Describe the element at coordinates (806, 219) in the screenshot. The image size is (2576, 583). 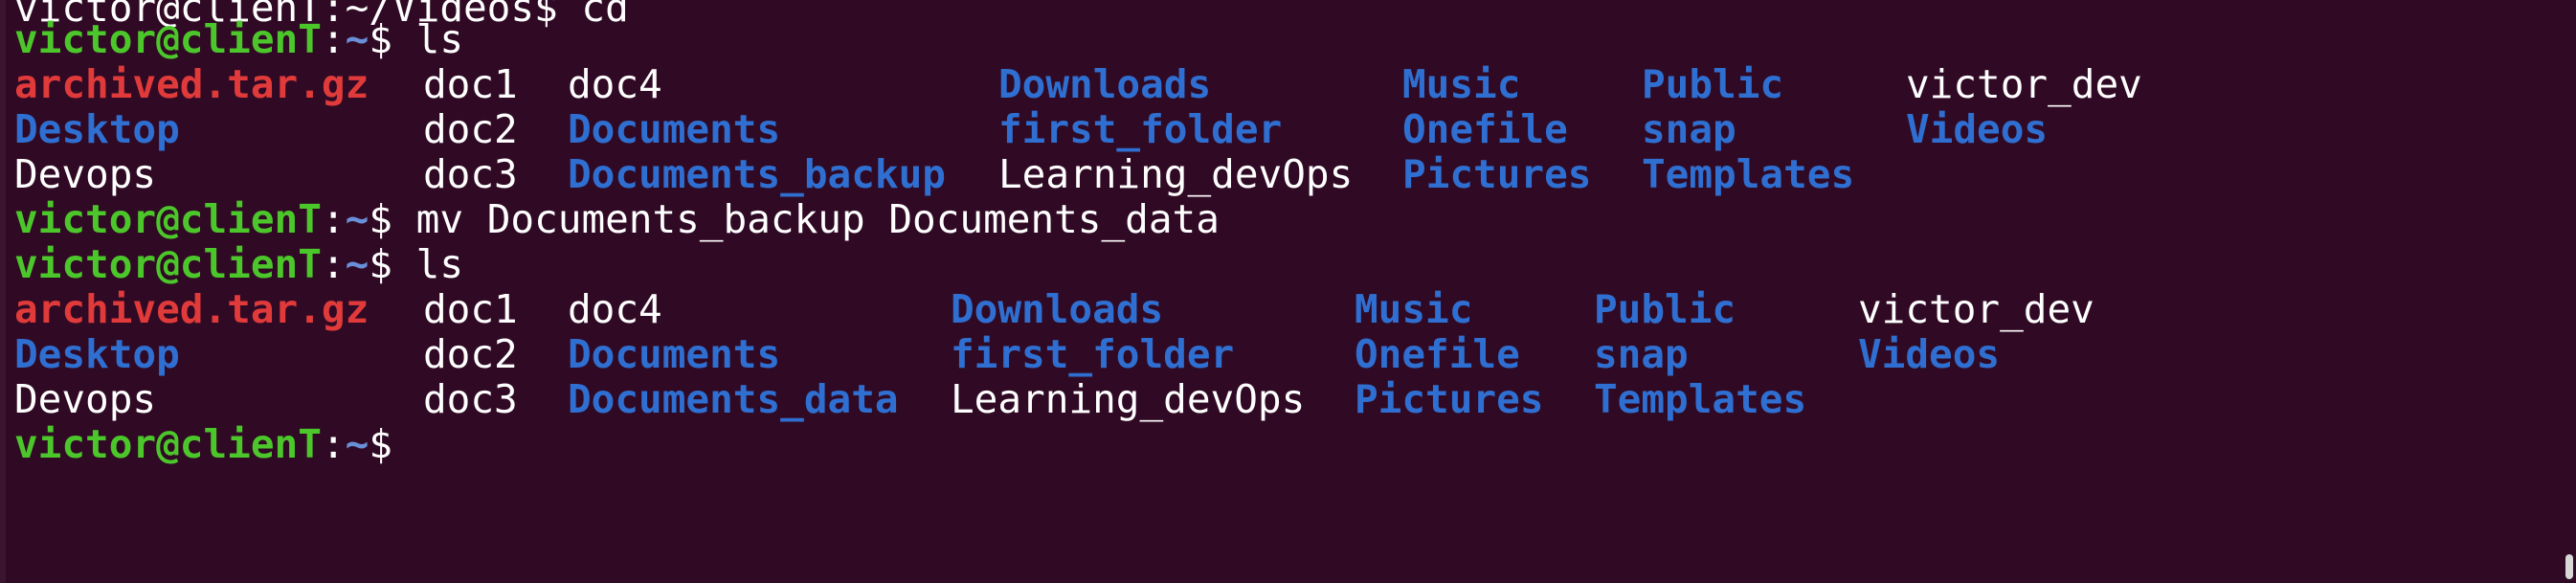
I see `command-text: mv Documents_backup Documents_data` at that location.